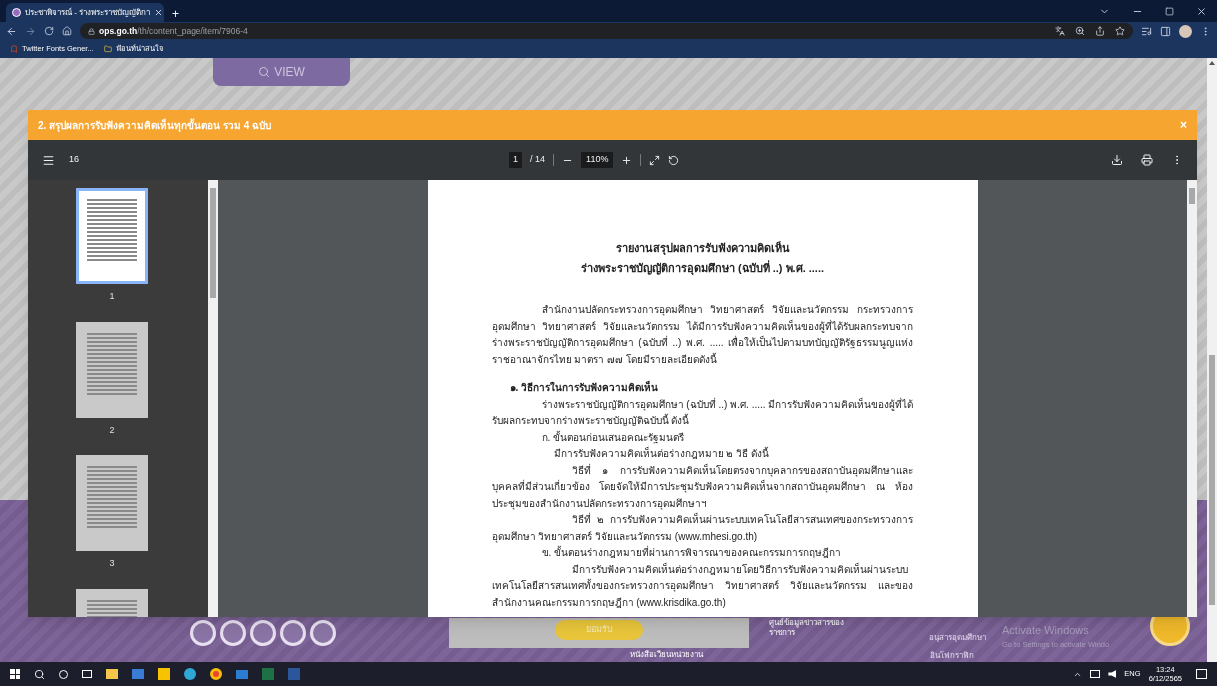  Describe the element at coordinates (702, 412) in the screenshot. I see `document-paragraph: ร่างพระราชบัญญัติการอุดมศึกษา (ฉบับที่ ..) พ.ศ. ..... มีการรับฟังความคิดเห็นของผู้ที่ได้รับผลกระทบจากร่างพระราชบัญญัติฉบับนี้ ดังนี้` at that location.